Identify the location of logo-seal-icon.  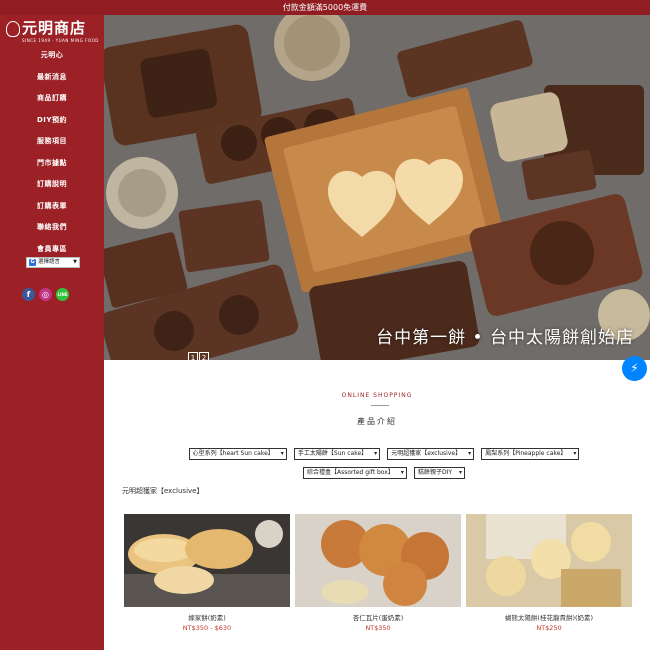
(13, 29).